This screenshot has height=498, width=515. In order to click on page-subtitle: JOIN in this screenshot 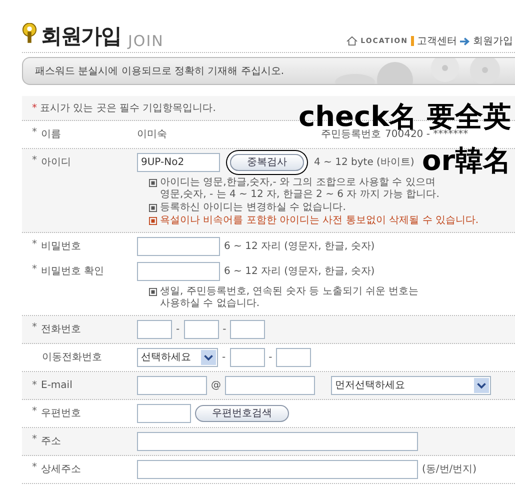, I will do `click(146, 41)`.